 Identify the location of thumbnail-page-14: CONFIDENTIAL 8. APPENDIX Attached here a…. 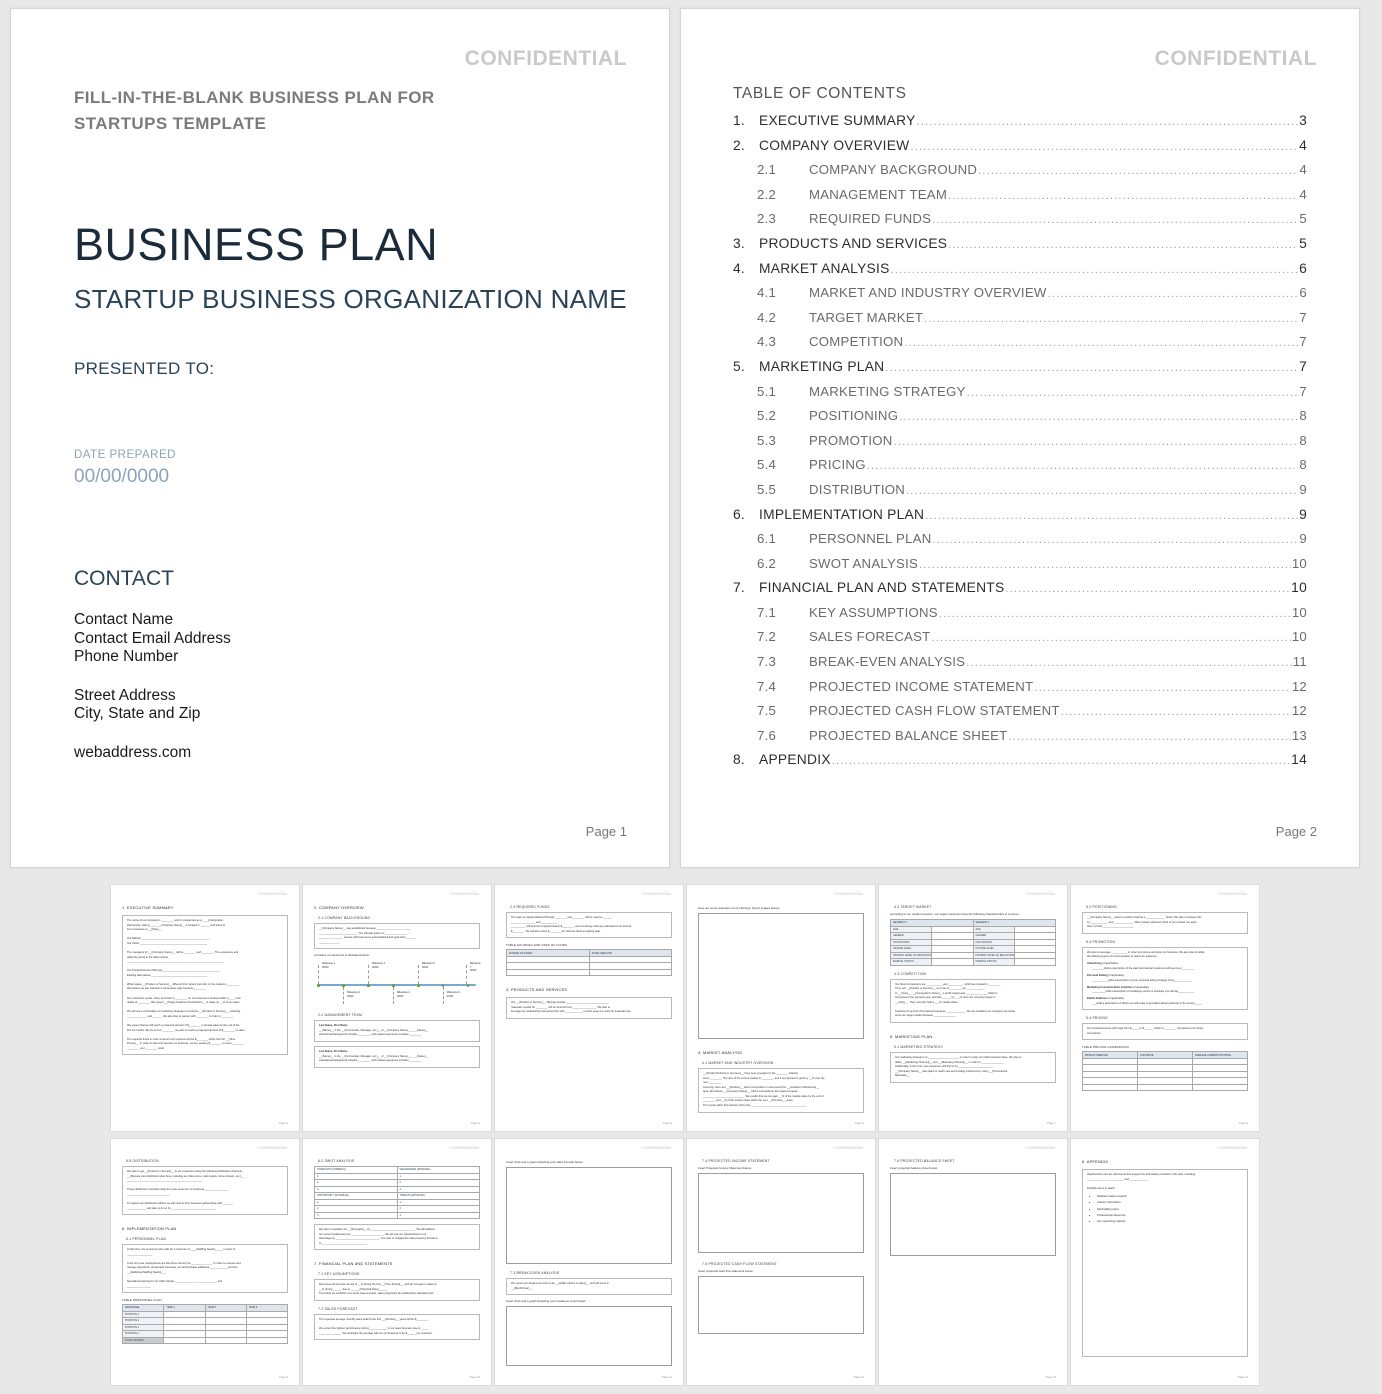
(1165, 1262).